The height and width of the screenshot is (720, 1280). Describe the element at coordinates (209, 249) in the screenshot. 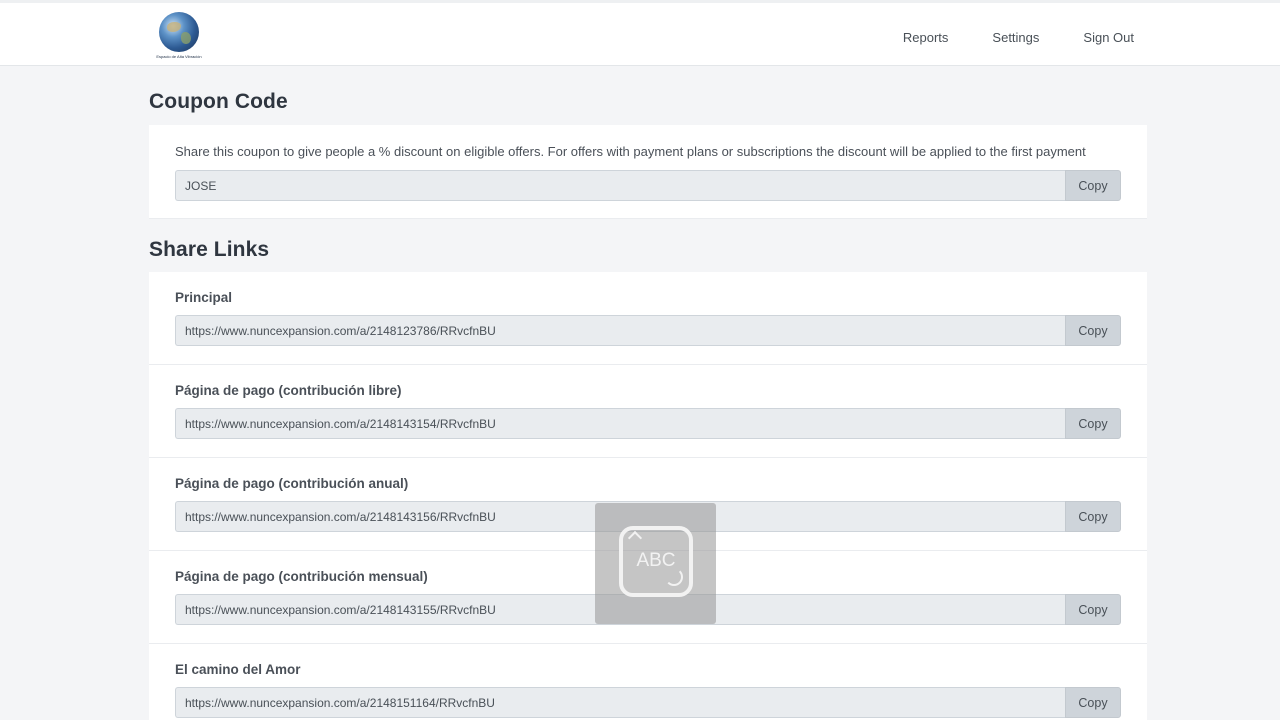

I see `share-links-section-title: Share Links` at that location.